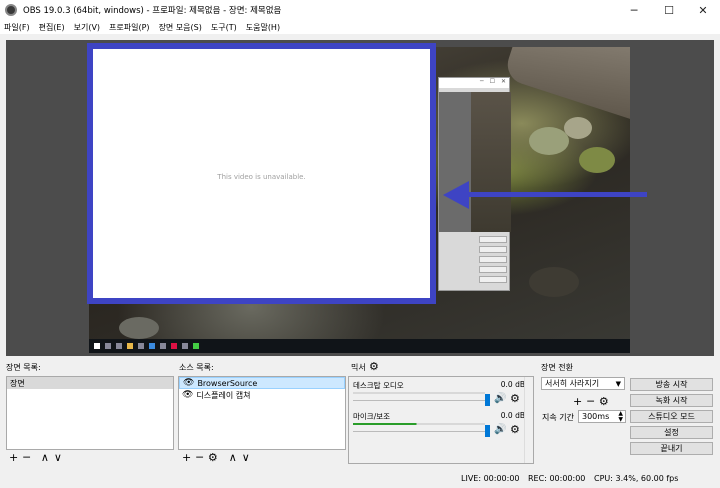 The height and width of the screenshot is (488, 720). Describe the element at coordinates (669, 10) in the screenshot. I see `maximize-button: ☐` at that location.